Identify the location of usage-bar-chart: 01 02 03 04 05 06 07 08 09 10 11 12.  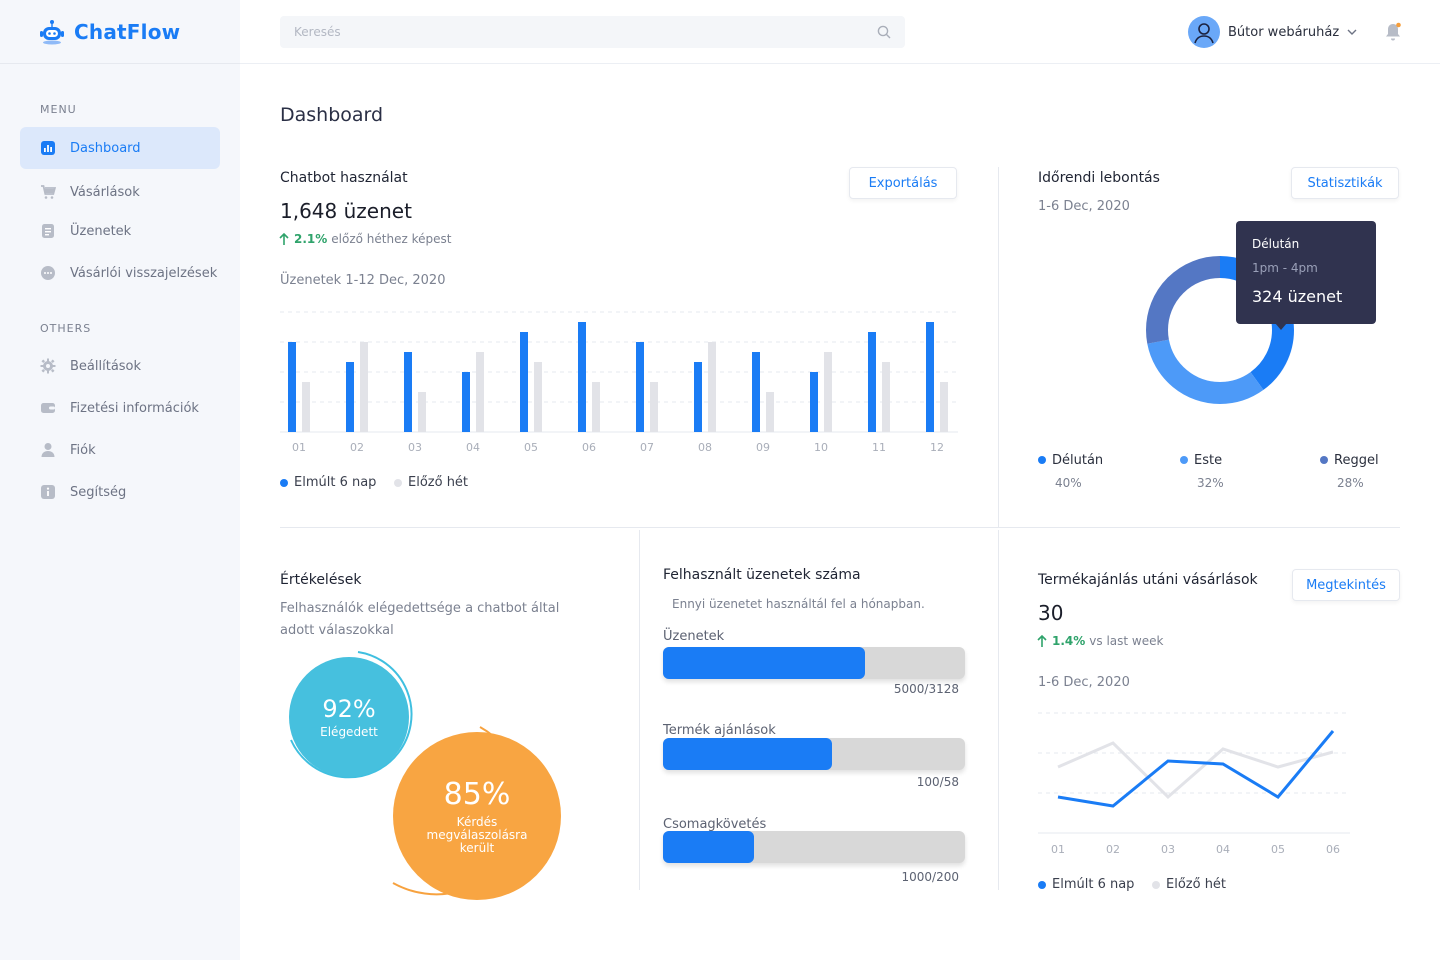
(619, 382).